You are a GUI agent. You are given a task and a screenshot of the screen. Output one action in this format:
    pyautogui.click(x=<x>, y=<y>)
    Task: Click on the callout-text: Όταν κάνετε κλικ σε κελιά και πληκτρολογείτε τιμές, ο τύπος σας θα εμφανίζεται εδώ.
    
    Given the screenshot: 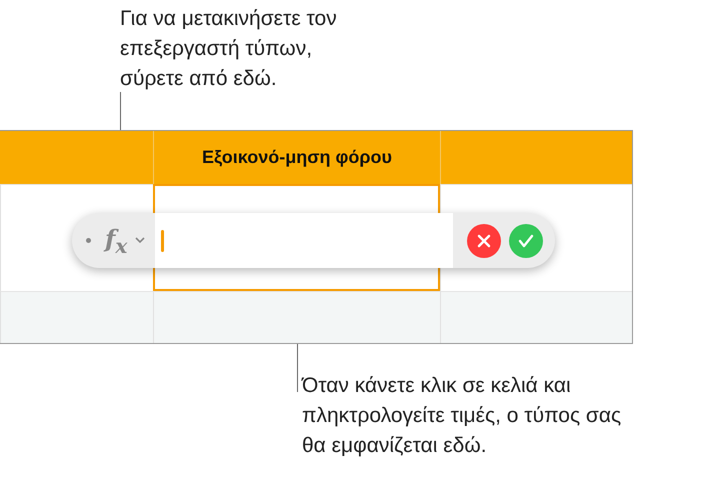 What is the action you would take?
    pyautogui.click(x=462, y=416)
    